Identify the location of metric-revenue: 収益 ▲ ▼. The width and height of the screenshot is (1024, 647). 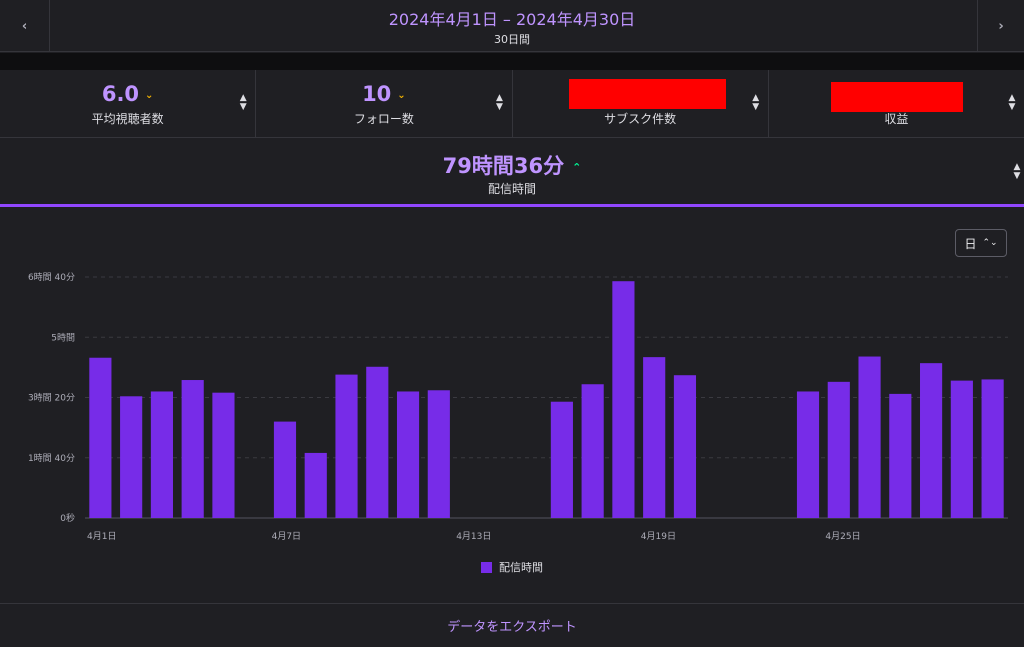
(896, 103).